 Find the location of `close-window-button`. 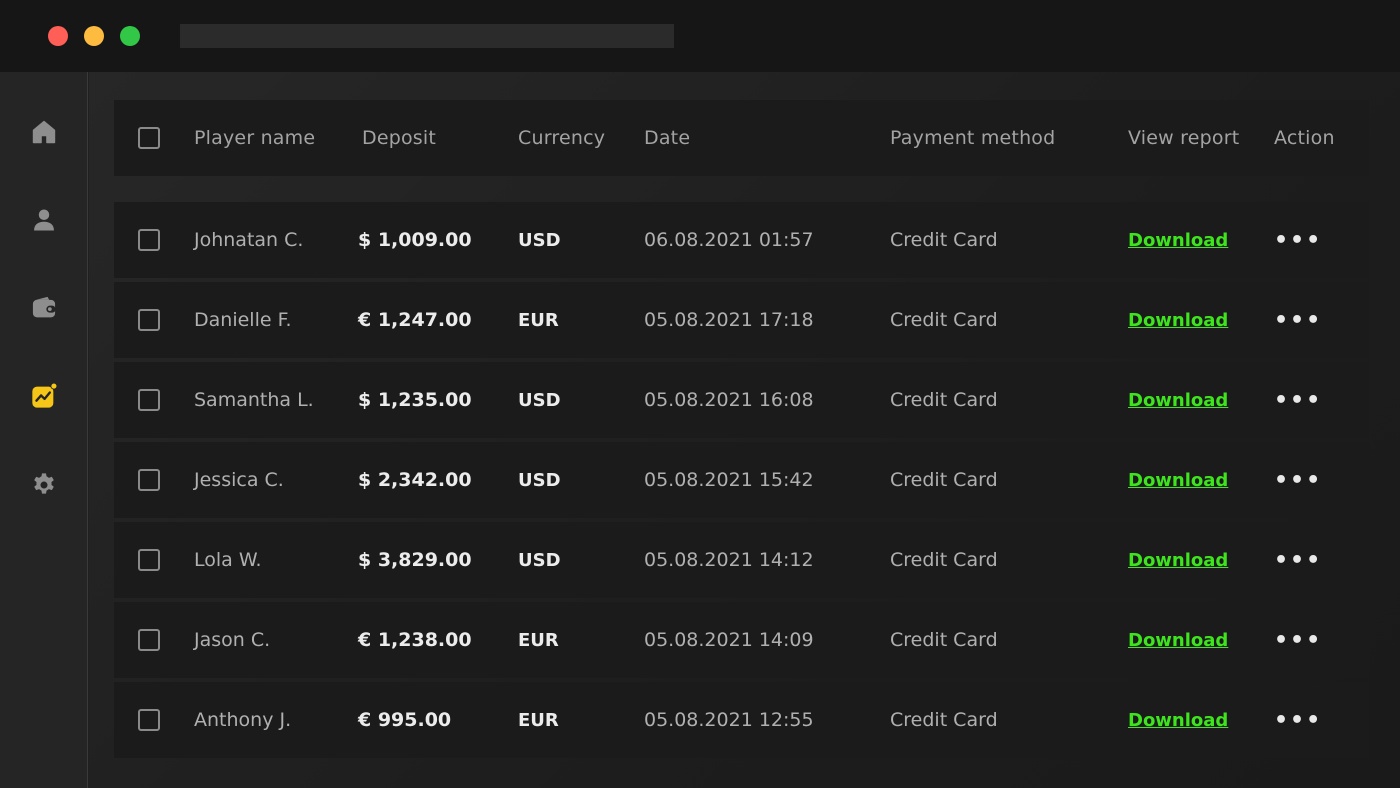

close-window-button is located at coordinates (58, 36).